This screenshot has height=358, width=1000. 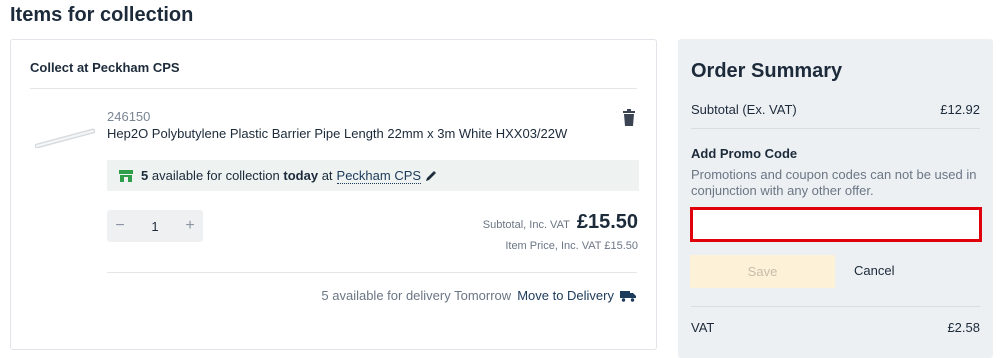 What do you see at coordinates (129, 116) in the screenshot?
I see `product-sku: 246150` at bounding box center [129, 116].